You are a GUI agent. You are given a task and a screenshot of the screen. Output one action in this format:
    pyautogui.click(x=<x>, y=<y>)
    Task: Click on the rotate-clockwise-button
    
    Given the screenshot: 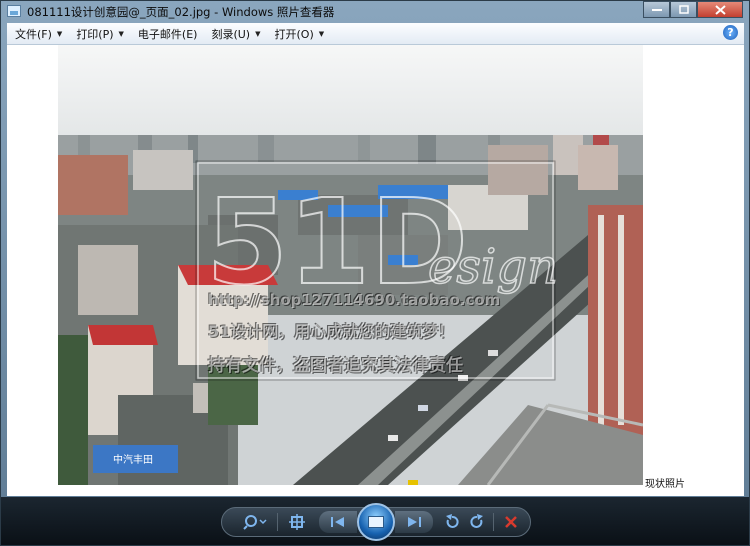 What is the action you would take?
    pyautogui.click(x=477, y=522)
    